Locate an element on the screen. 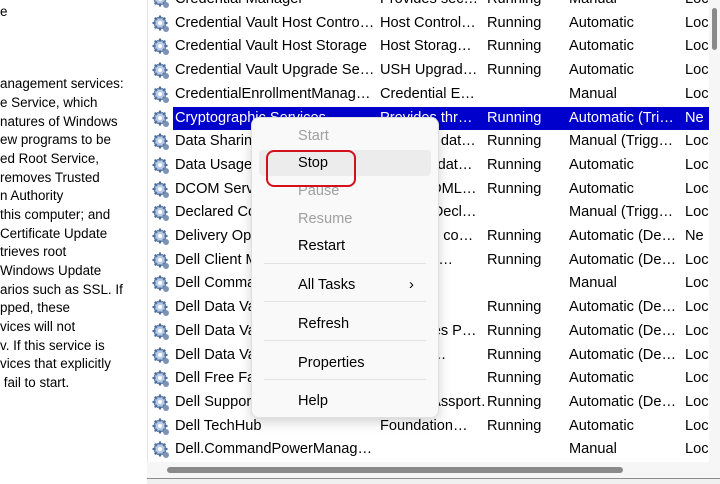  horizontal-scrollbar-thumb is located at coordinates (395, 470).